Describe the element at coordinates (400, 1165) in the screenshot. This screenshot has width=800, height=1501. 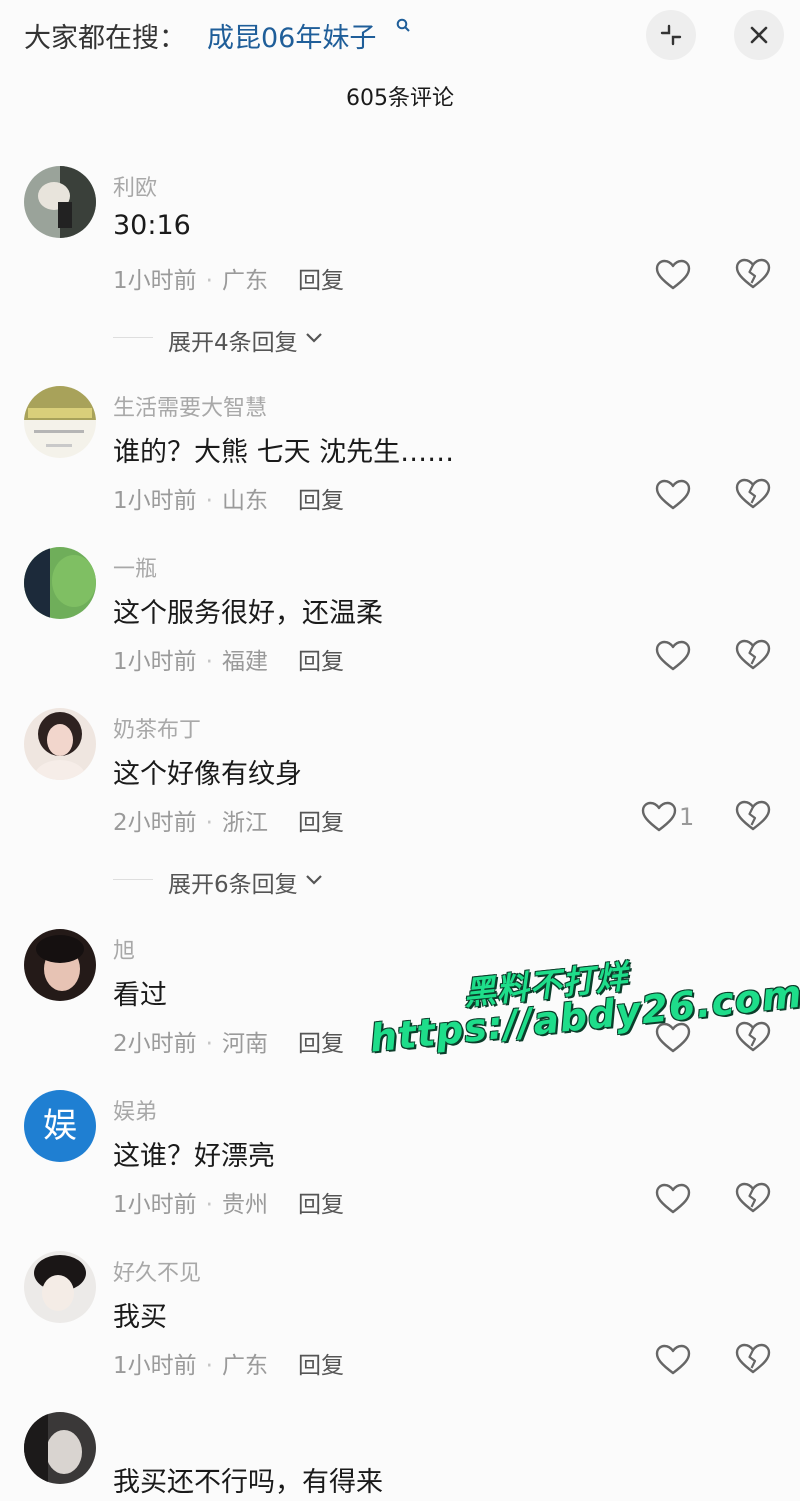
I see `comment-item: 娱 娱弟 这谁？好漂亮 1小时前 · 贵州 回复` at that location.